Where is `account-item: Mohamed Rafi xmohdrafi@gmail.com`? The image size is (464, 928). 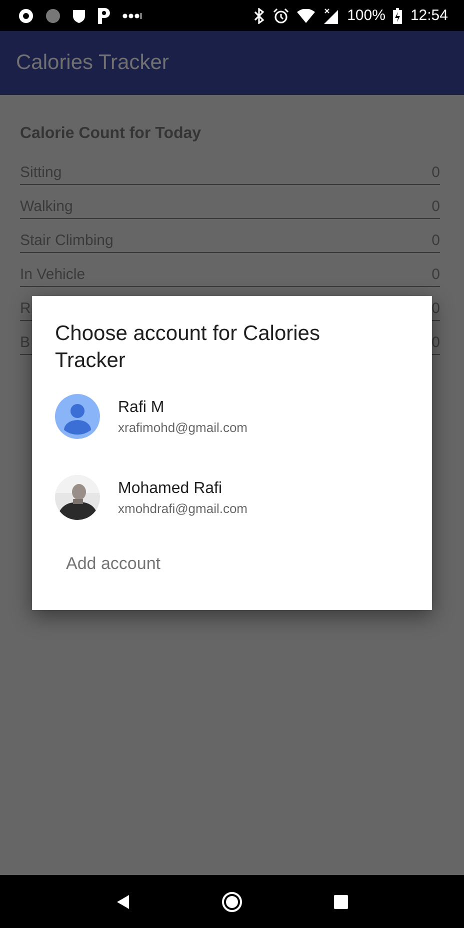
account-item: Mohamed Rafi xmohdrafi@gmail.com is located at coordinates (230, 497).